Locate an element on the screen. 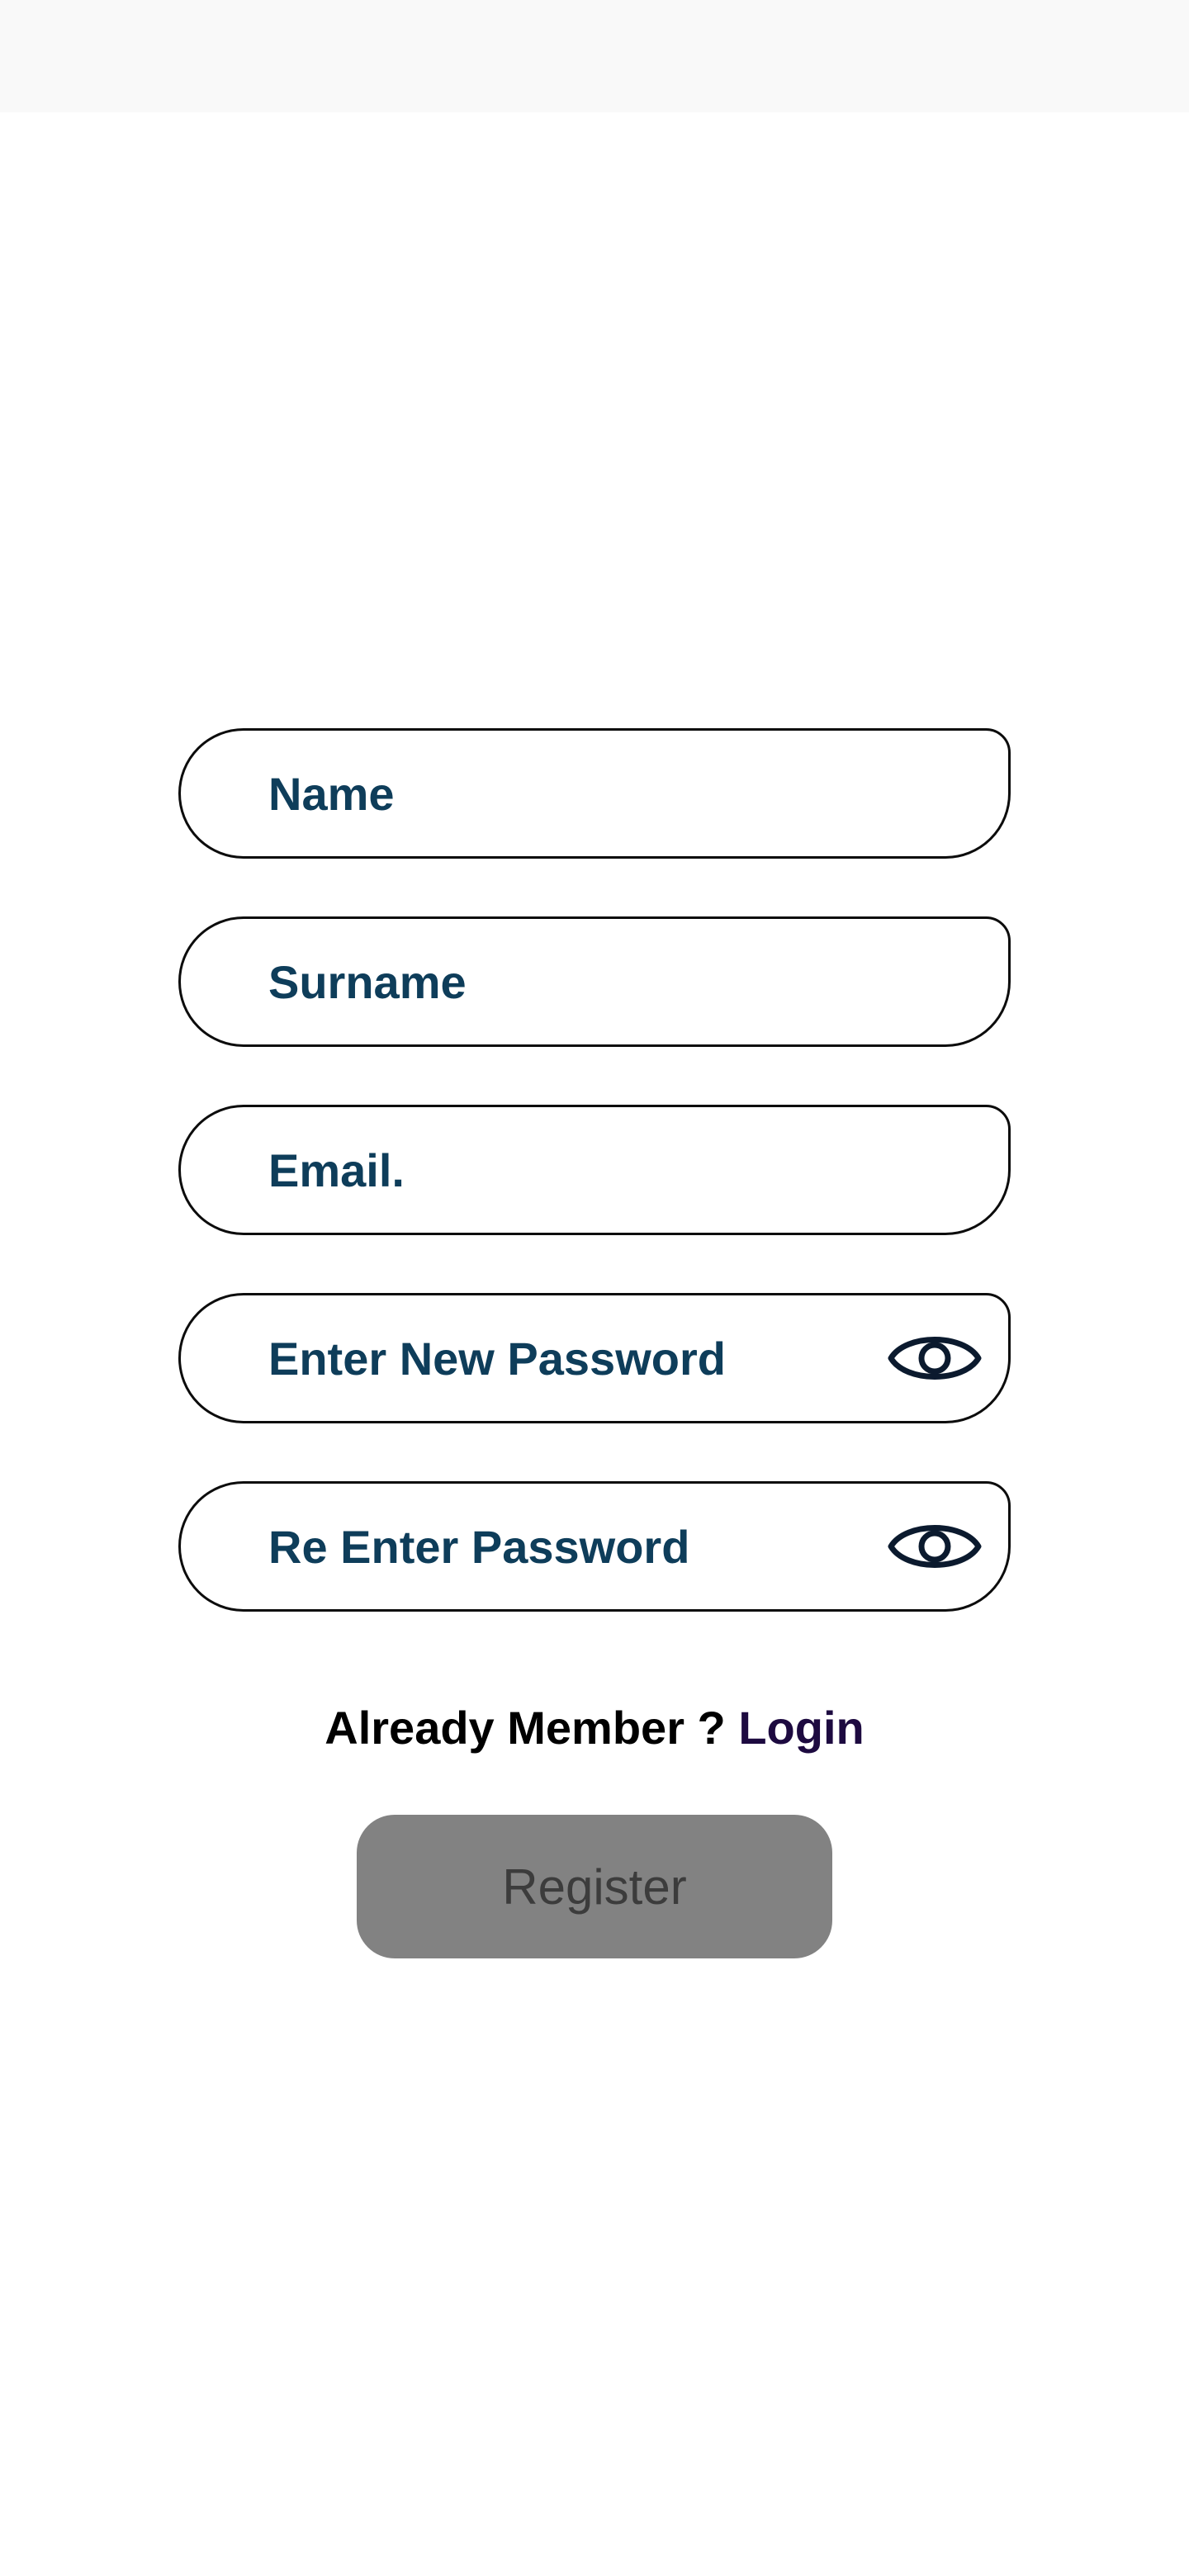 The width and height of the screenshot is (1189, 2576). email-field-container is located at coordinates (594, 1170).